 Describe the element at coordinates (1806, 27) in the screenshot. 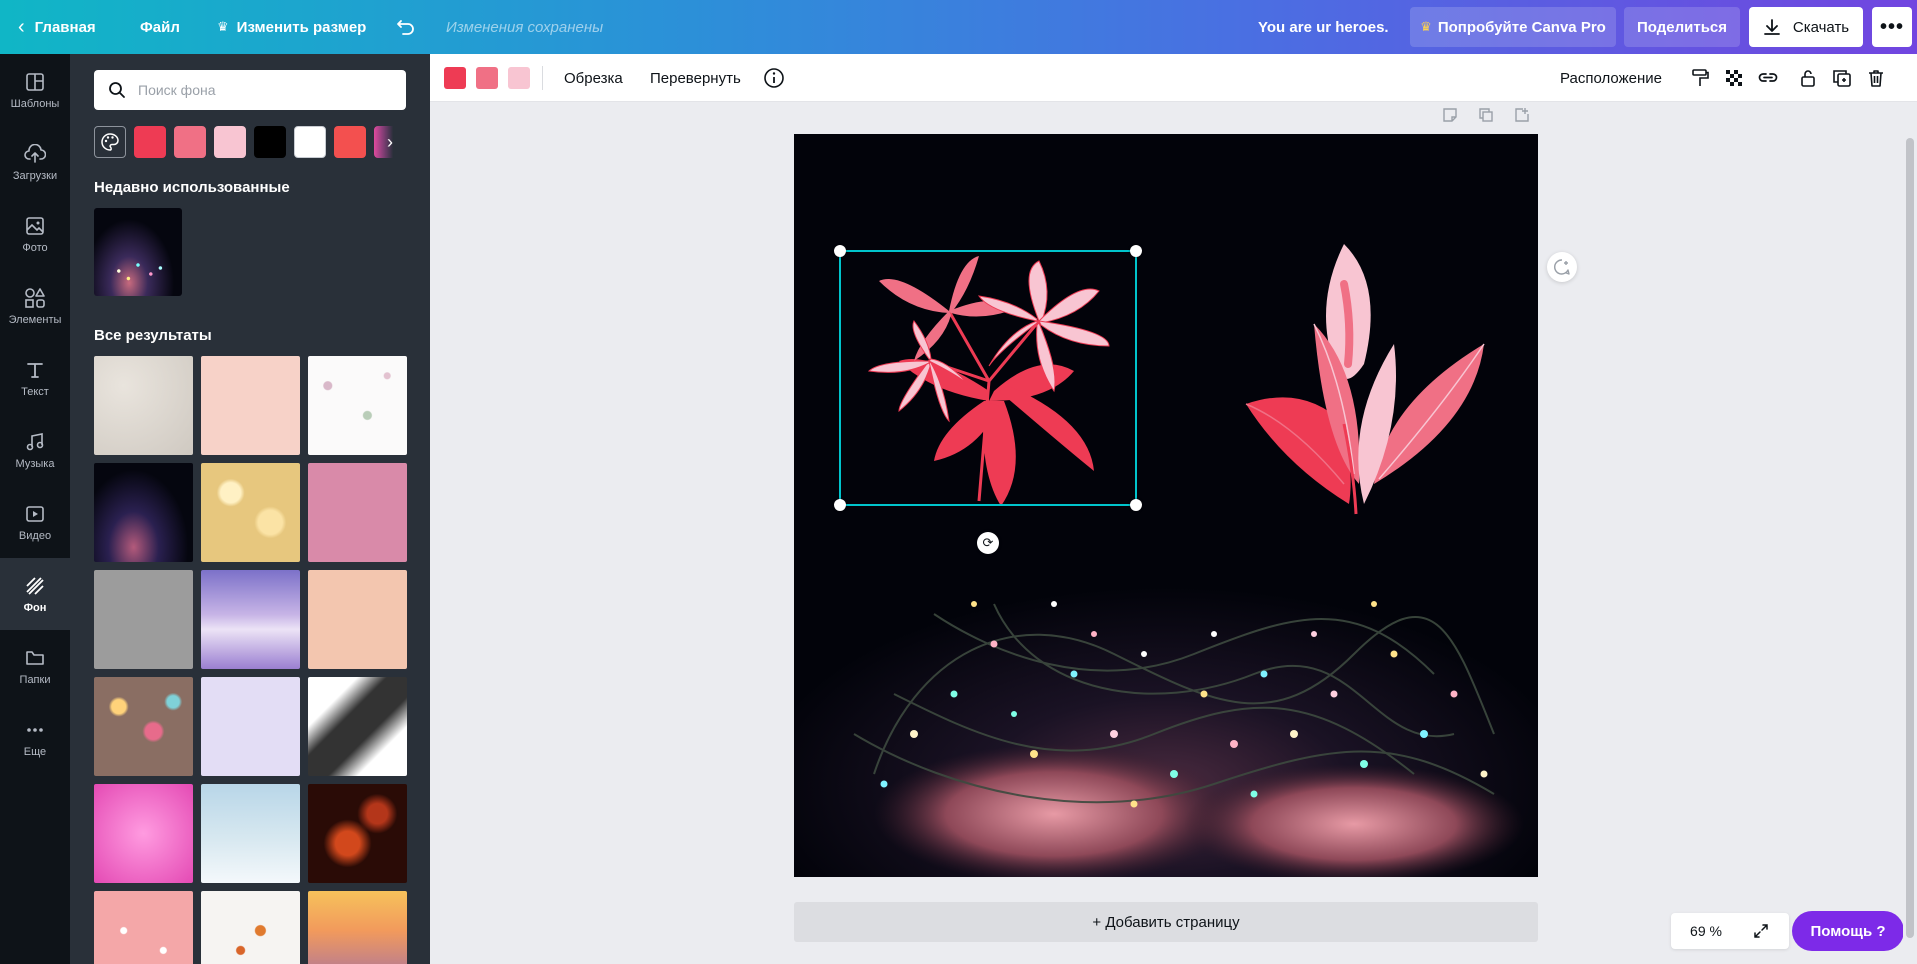

I see `download-button: Скачать` at that location.